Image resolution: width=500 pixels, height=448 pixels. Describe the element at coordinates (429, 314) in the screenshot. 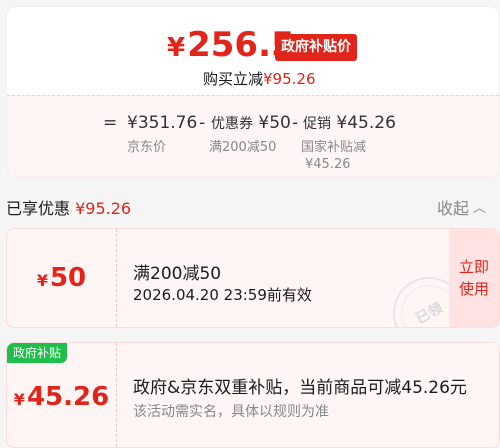

I see `claimed-stamp-text: 已领` at that location.